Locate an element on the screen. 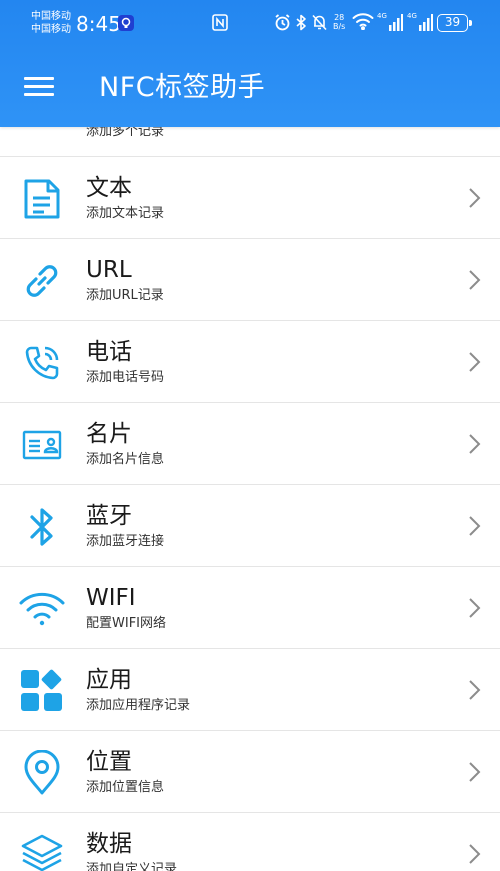  carrier-2: 中国移动 is located at coordinates (51, 29).